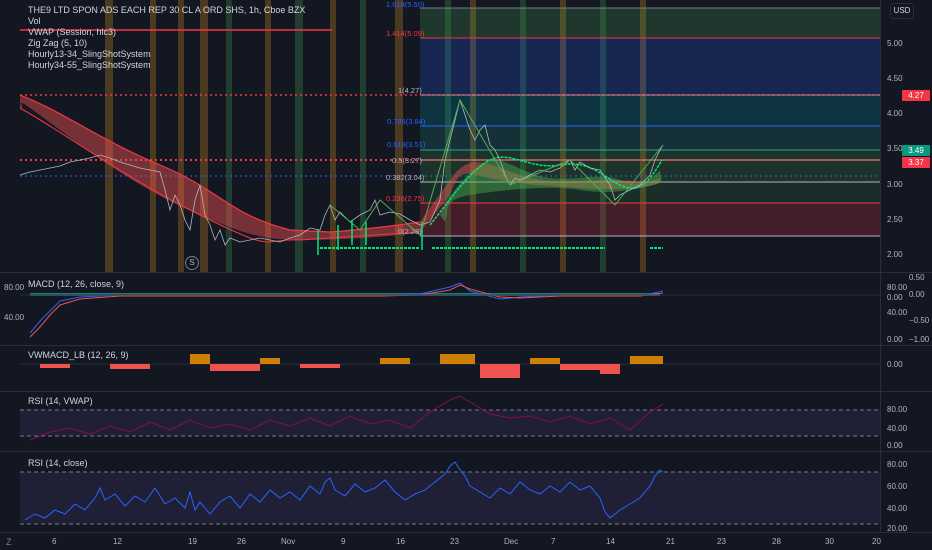 The height and width of the screenshot is (550, 932). Describe the element at coordinates (895, 113) in the screenshot. I see `price-tick: 4.00` at that location.